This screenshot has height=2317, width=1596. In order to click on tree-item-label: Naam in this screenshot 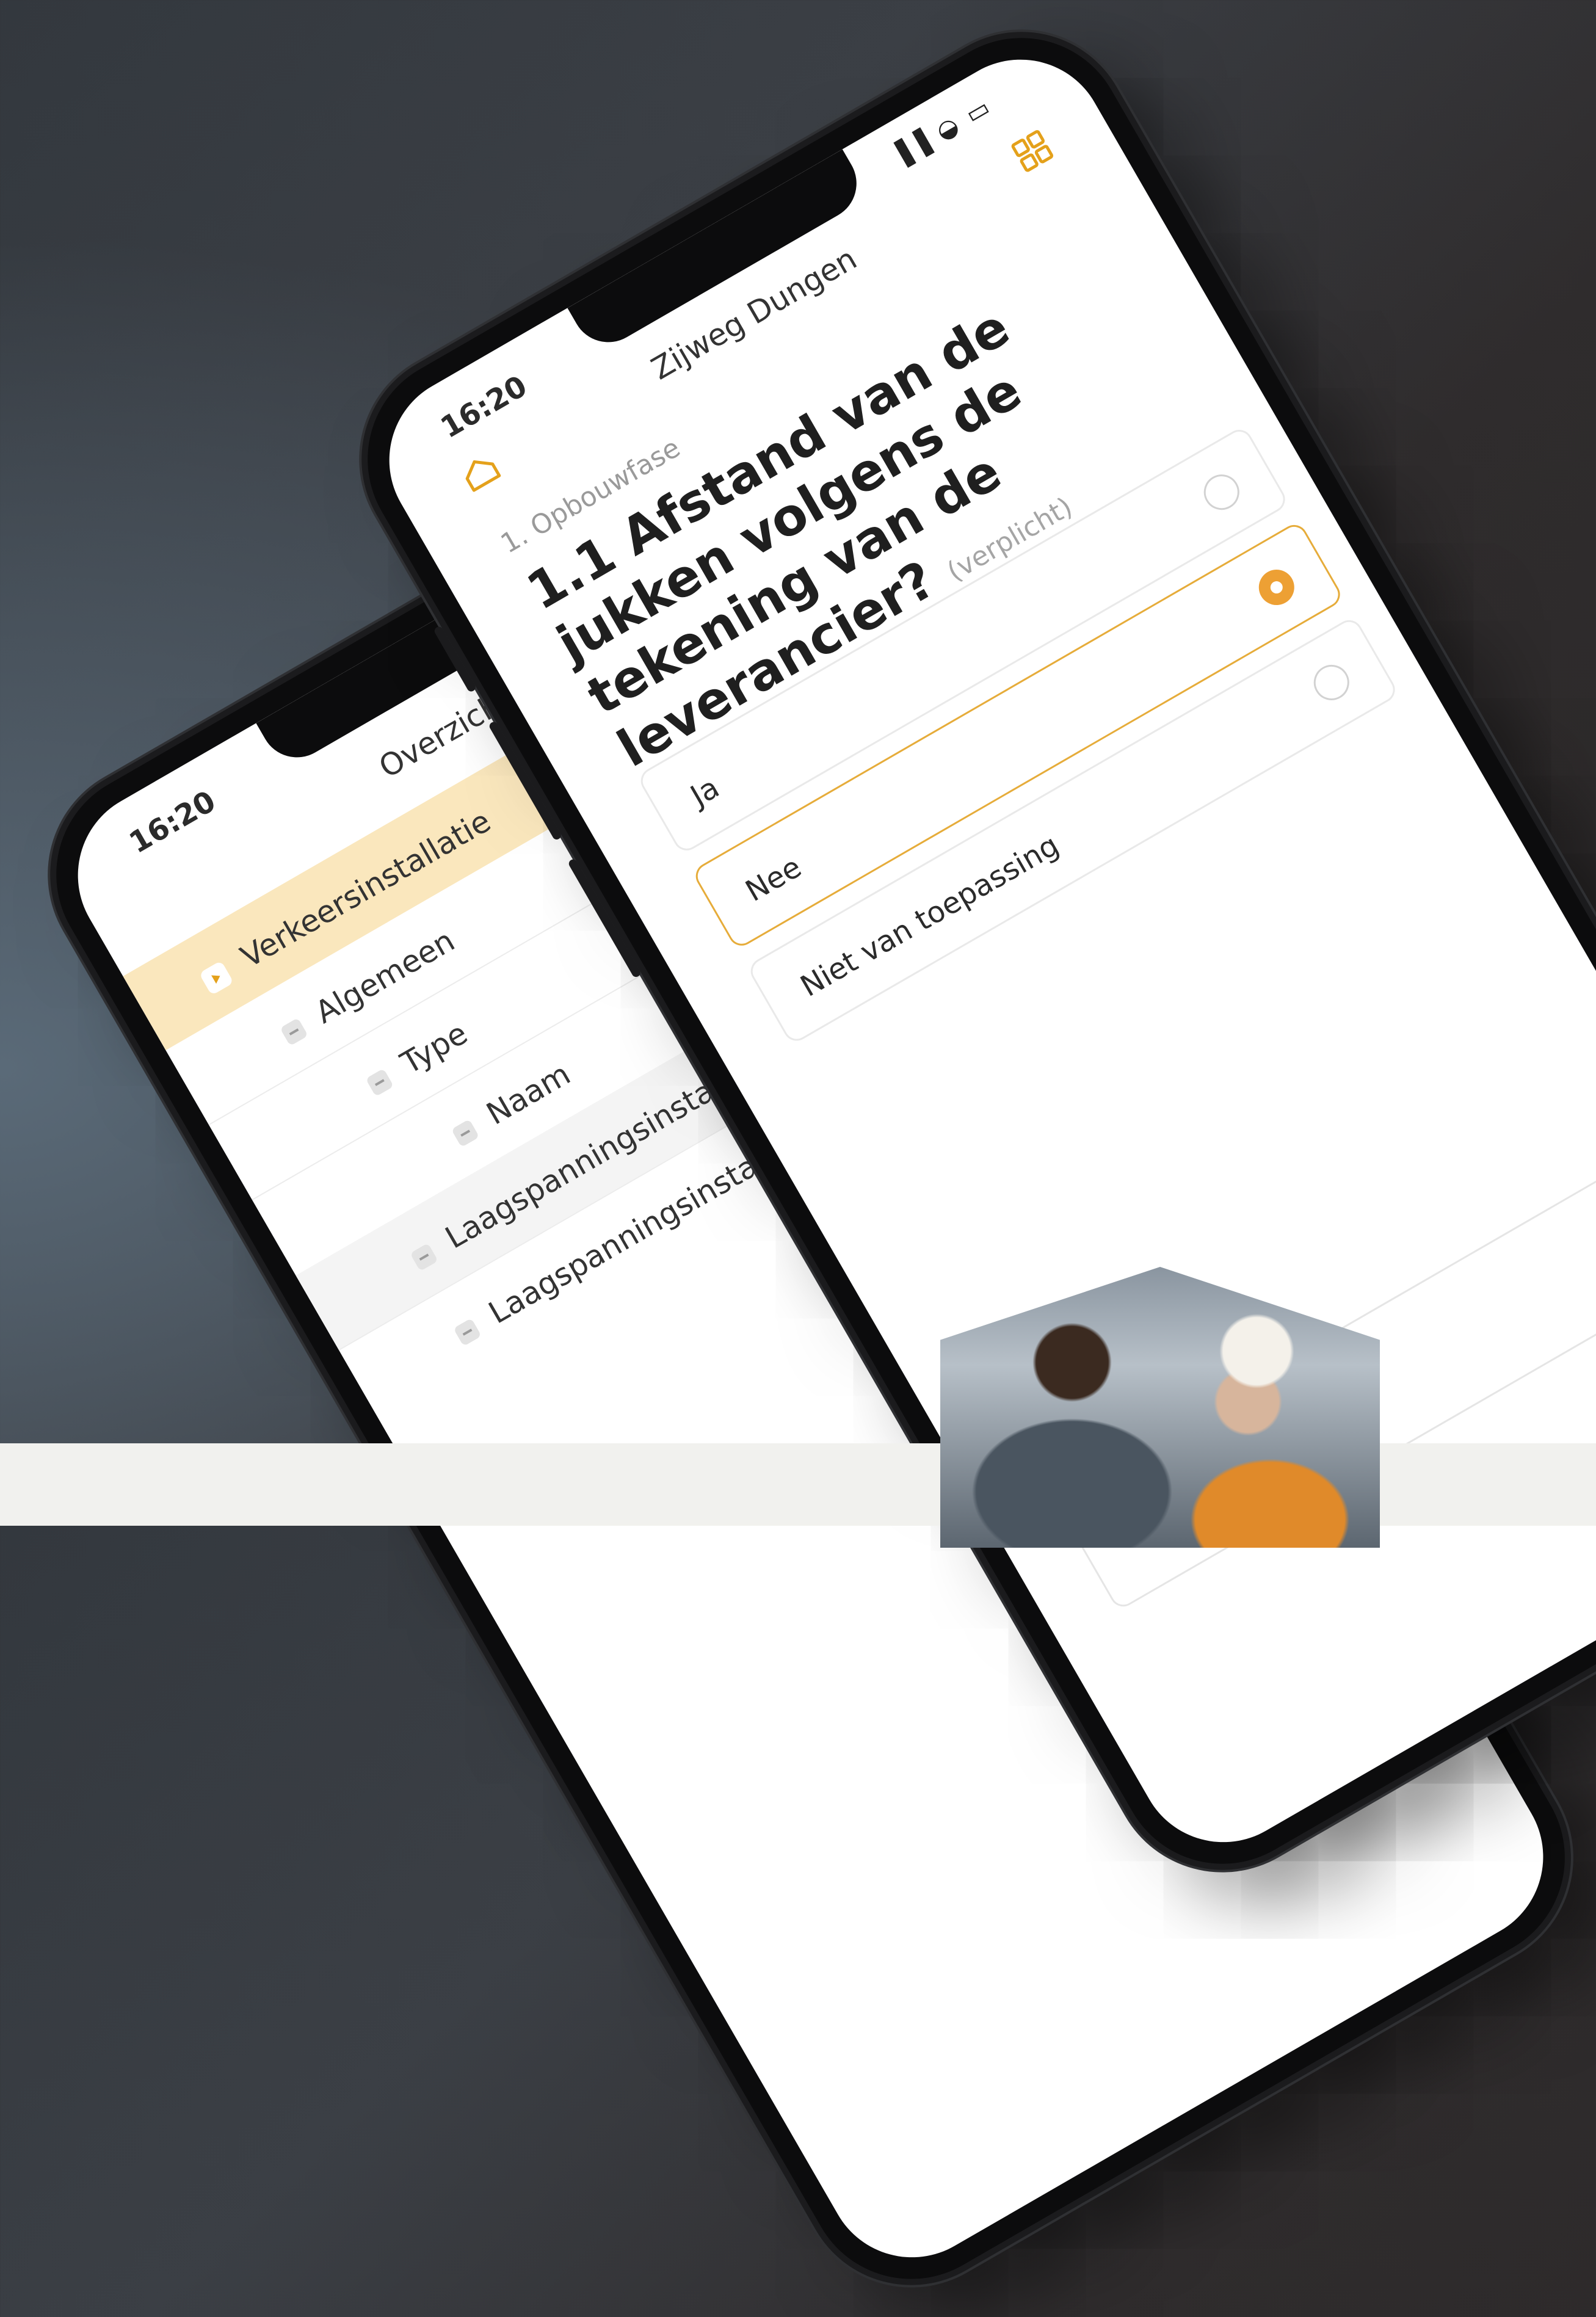, I will do `click(528, 1094)`.